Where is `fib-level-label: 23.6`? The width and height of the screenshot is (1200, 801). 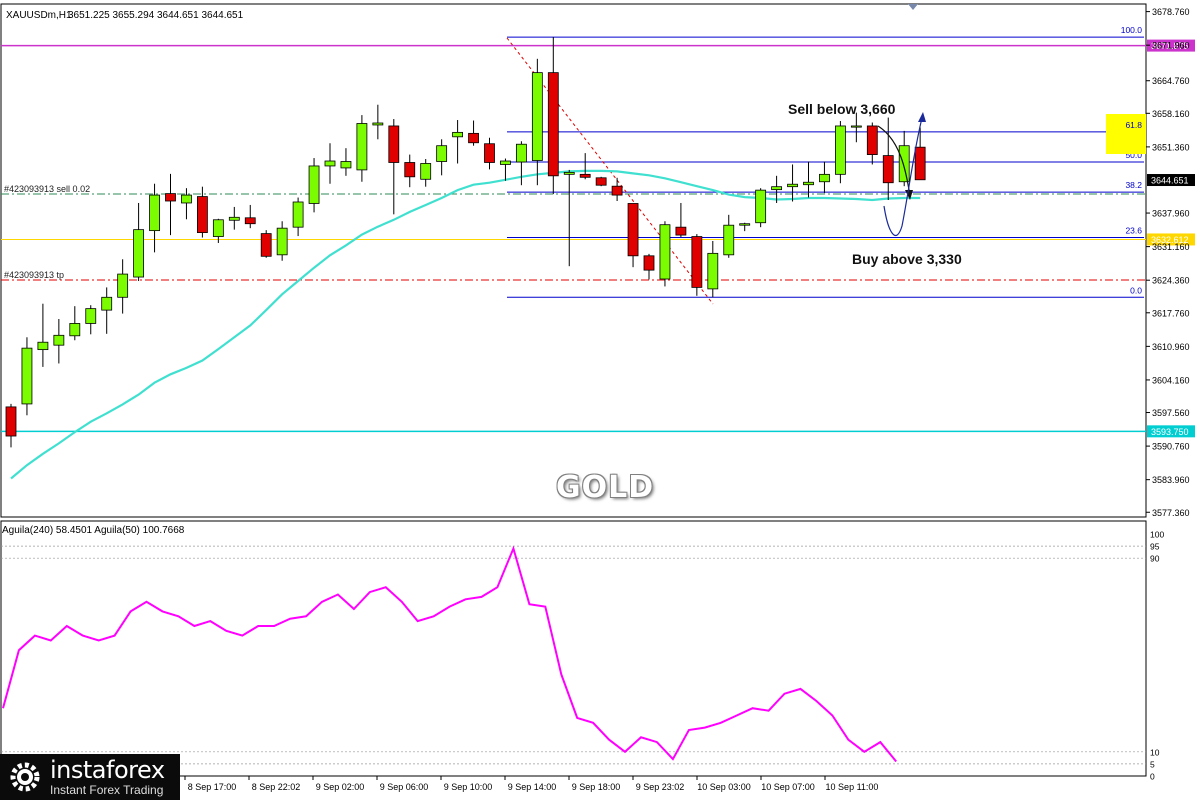 fib-level-label: 23.6 is located at coordinates (1133, 231).